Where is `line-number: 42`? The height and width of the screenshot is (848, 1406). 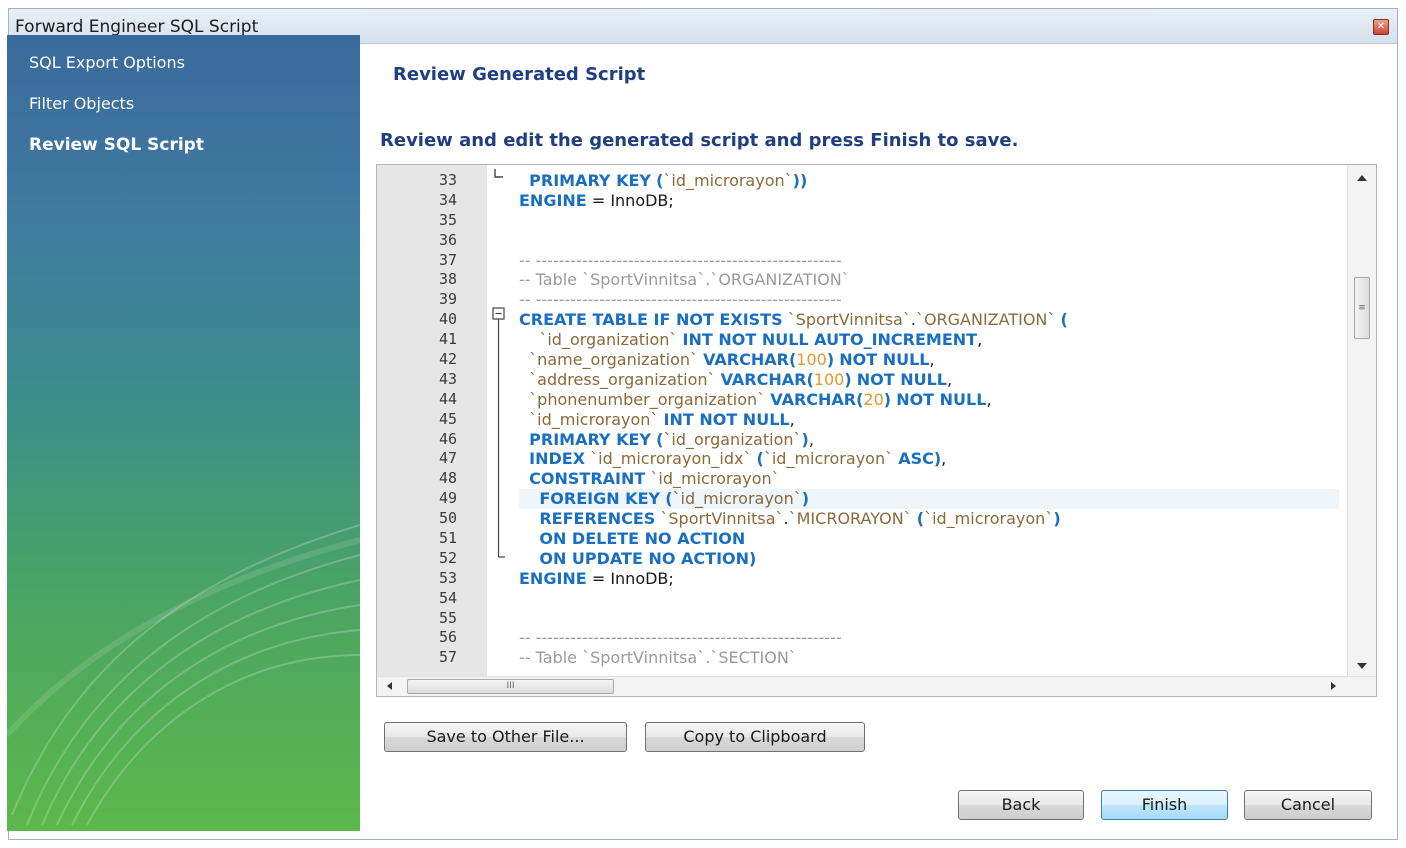 line-number: 42 is located at coordinates (447, 359).